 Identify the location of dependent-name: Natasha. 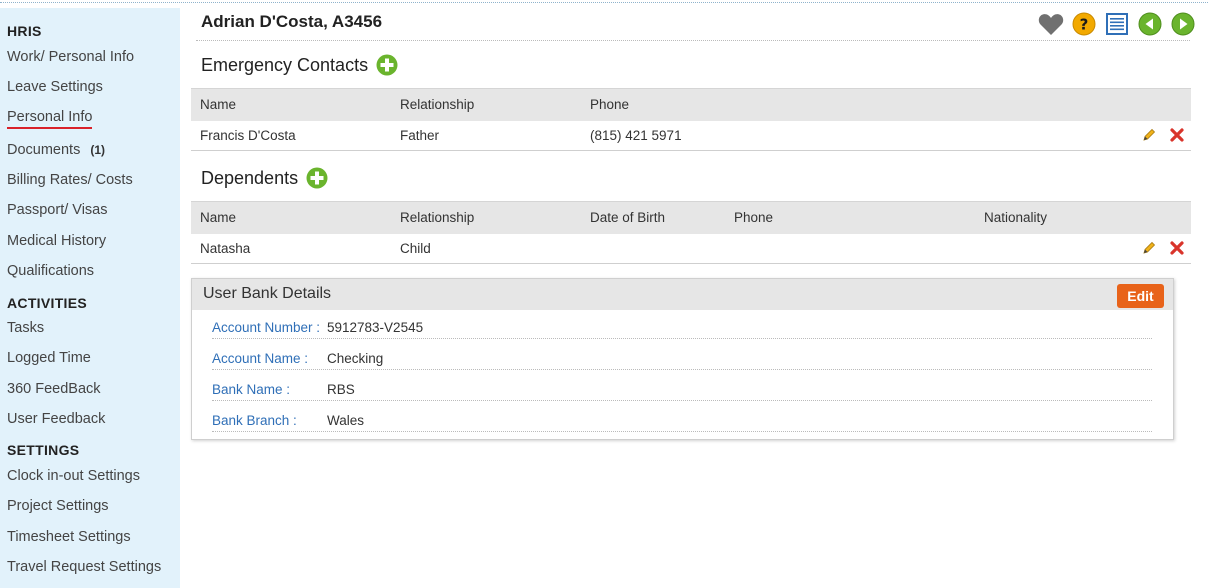
(291, 248).